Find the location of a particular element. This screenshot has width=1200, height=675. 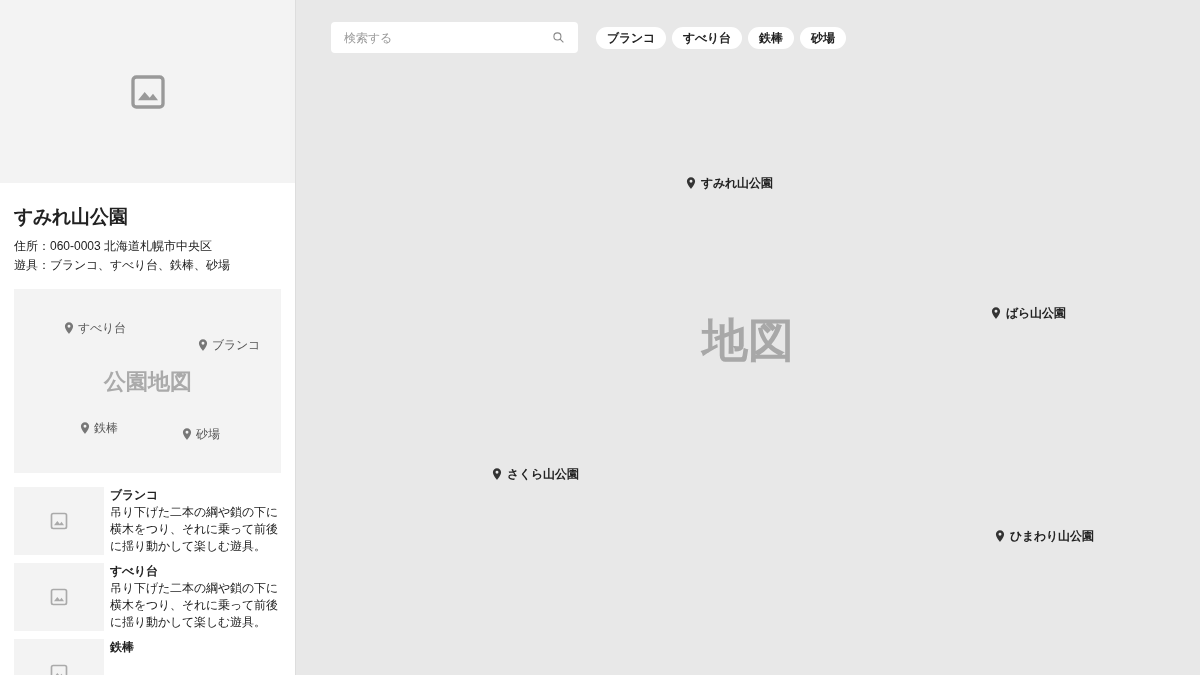

equipment-name: ブランコ is located at coordinates (134, 494).